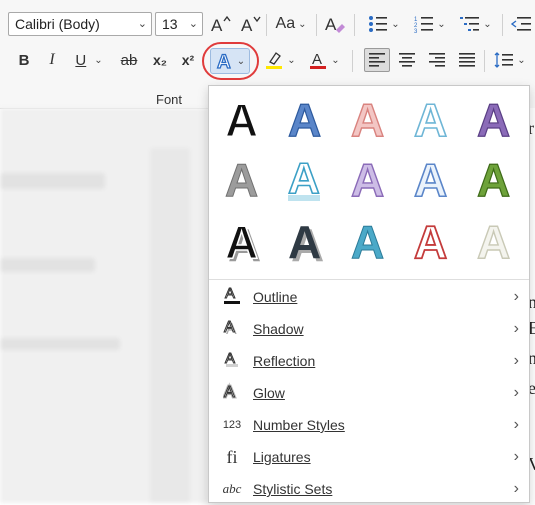  Describe the element at coordinates (476, 24) in the screenshot. I see `multilevel-list-button: ⌄` at that location.